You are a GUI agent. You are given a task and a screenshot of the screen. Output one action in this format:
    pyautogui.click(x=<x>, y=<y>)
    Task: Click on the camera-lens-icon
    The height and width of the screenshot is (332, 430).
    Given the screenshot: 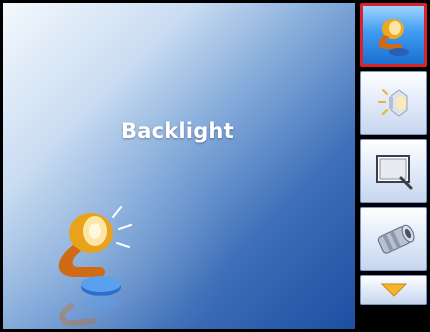 What is the action you would take?
    pyautogui.click(x=395, y=239)
    